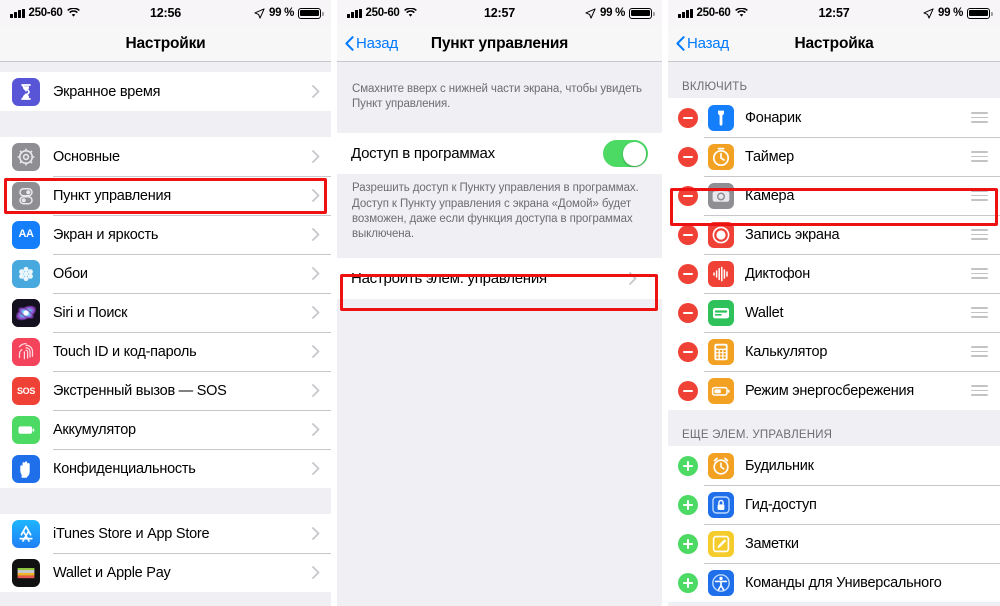 The width and height of the screenshot is (1000, 606). What do you see at coordinates (721, 156) in the screenshot?
I see `timer-icon` at bounding box center [721, 156].